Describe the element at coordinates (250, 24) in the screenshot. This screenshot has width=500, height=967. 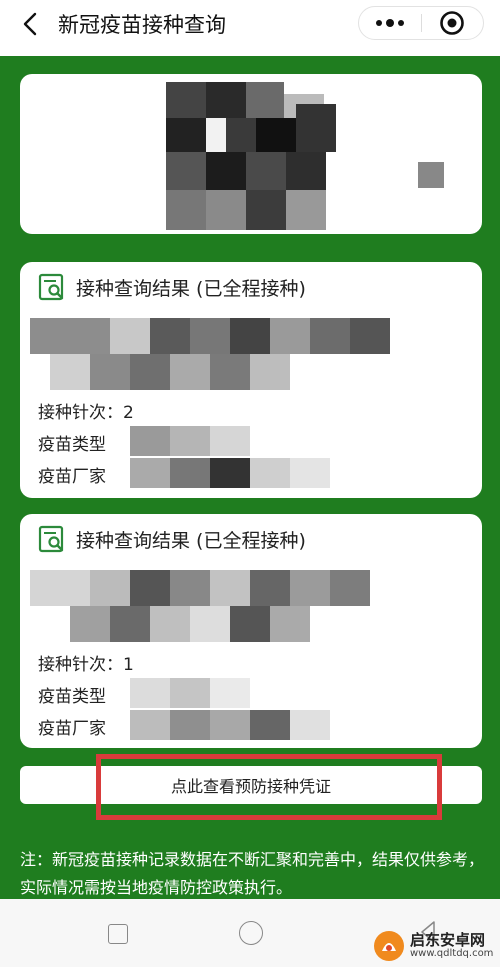
I see `top-bar: 新冠疫苗接种查询` at that location.